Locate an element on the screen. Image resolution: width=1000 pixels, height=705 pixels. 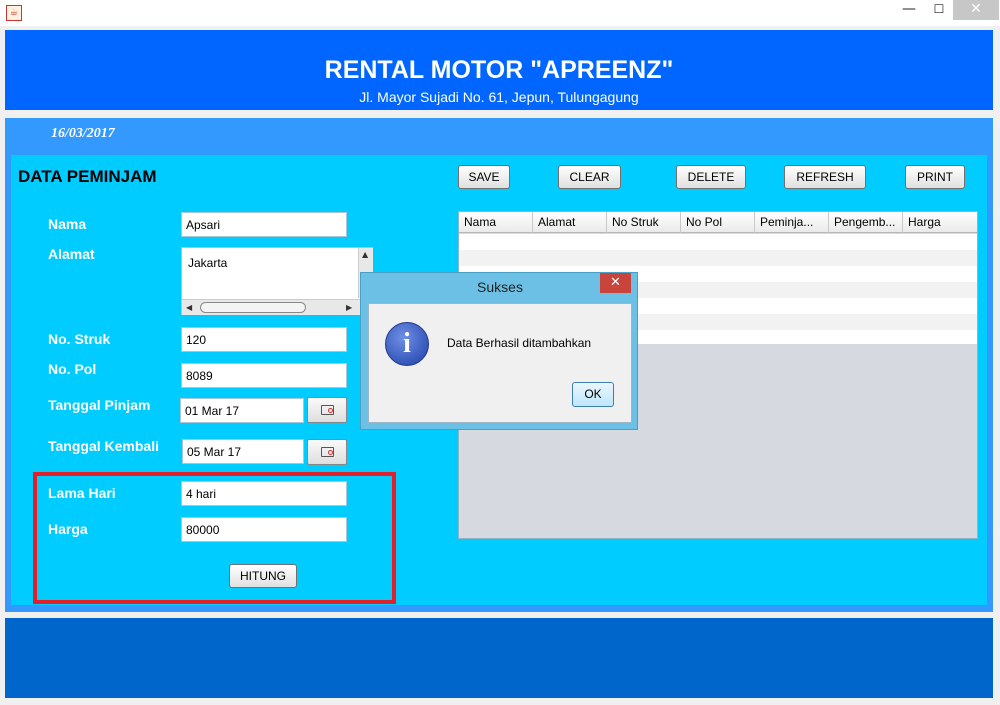
tanggal-kembali-calendar-button is located at coordinates (327, 452).